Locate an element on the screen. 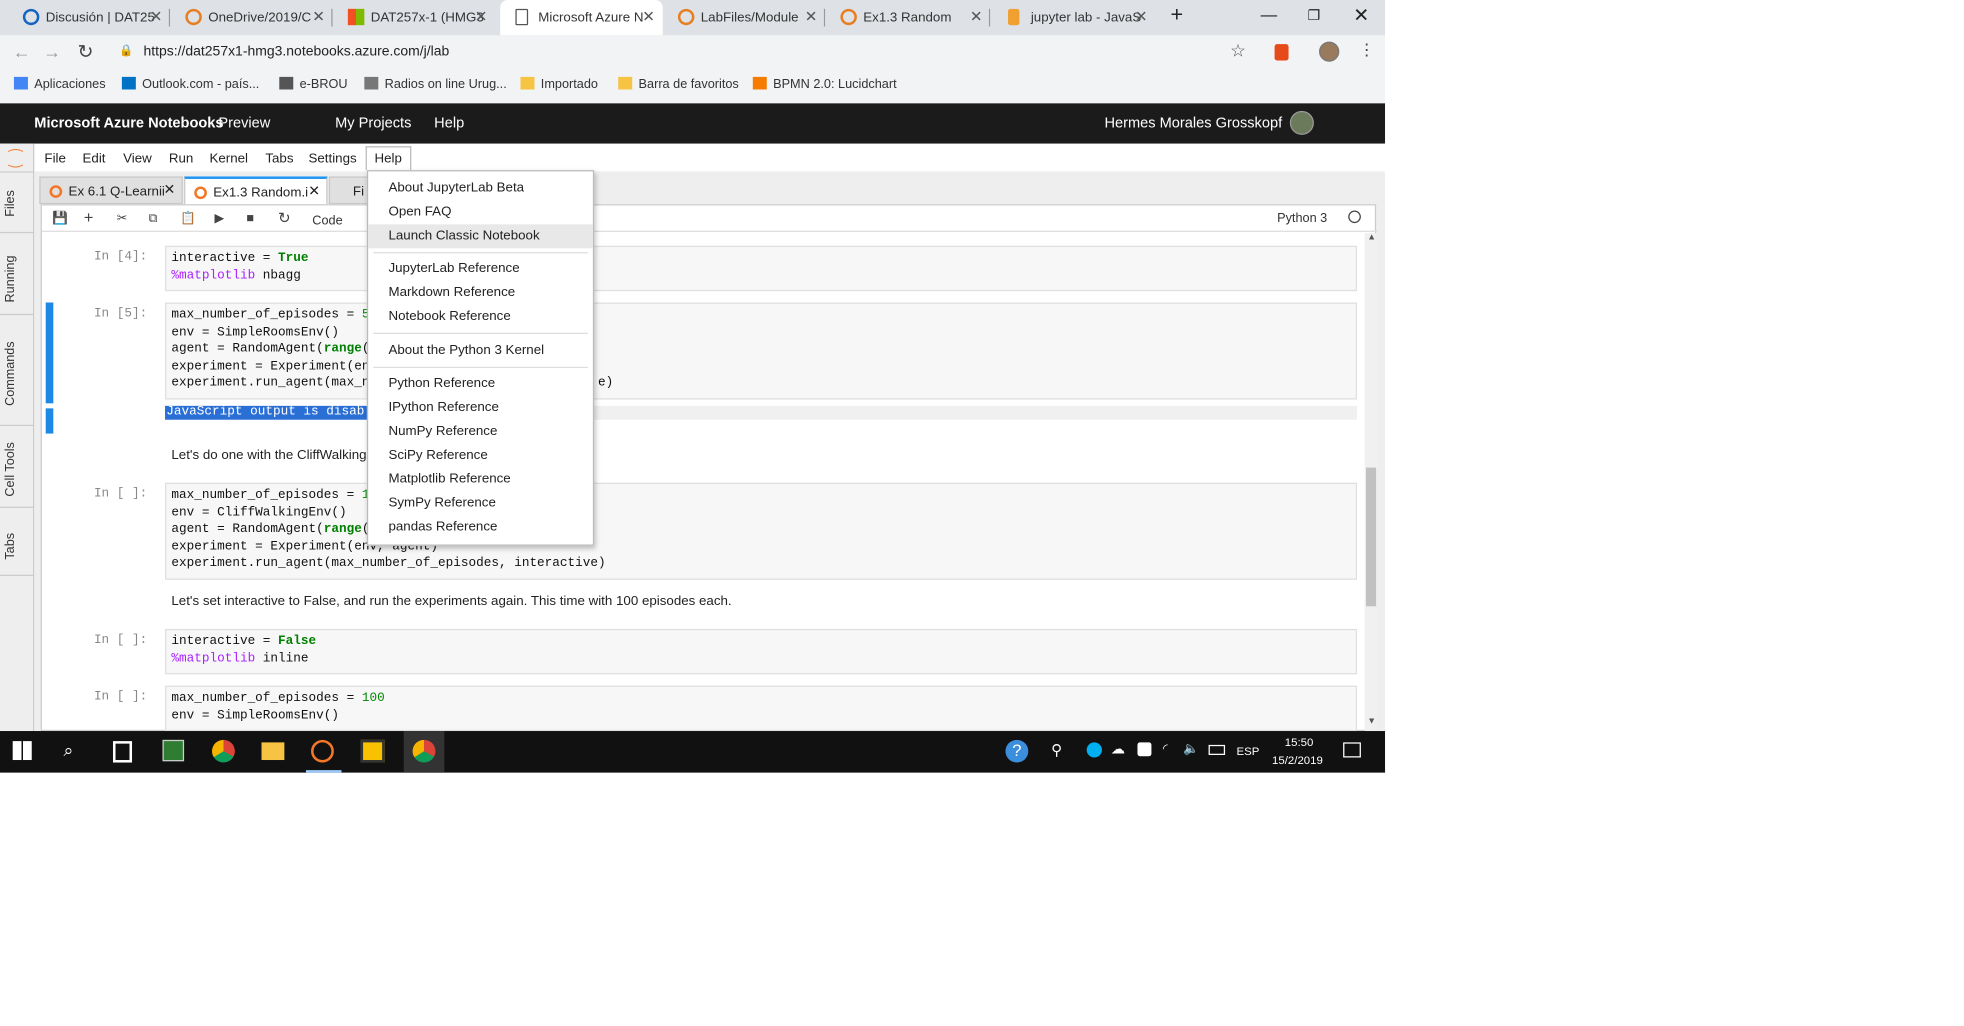 This screenshot has width=1964, height=1026. browser-tab: OneDrive/2019/C ✕ is located at coordinates (251, 17).